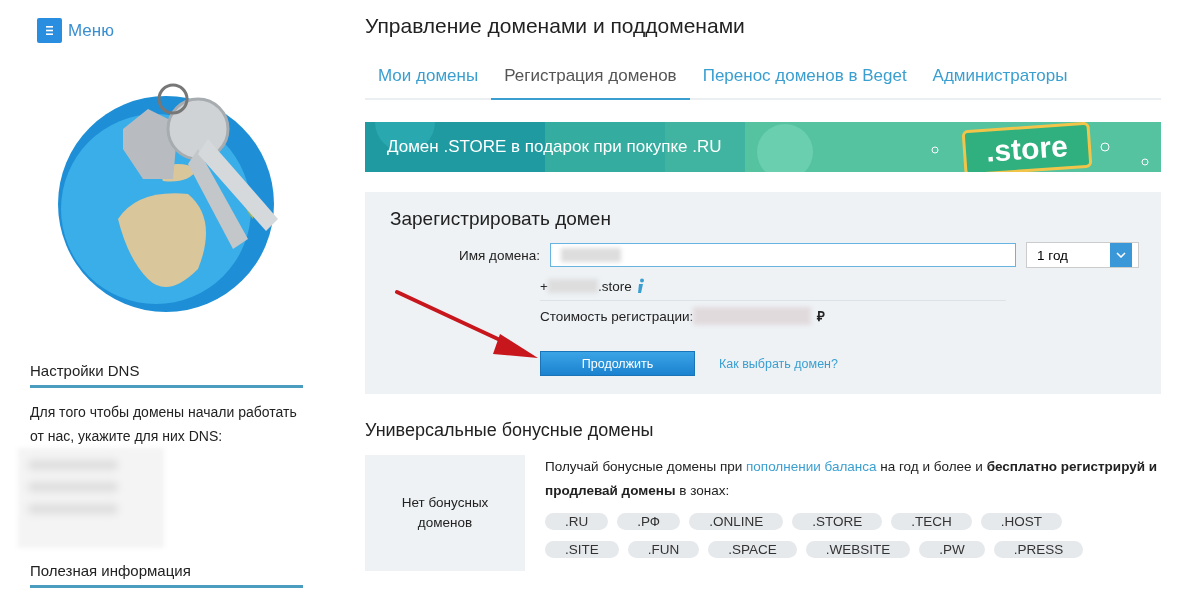 Image resolution: width=1197 pixels, height=608 pixels. What do you see at coordinates (811, 466) in the screenshot?
I see `balance-link: пополнении баланса` at bounding box center [811, 466].